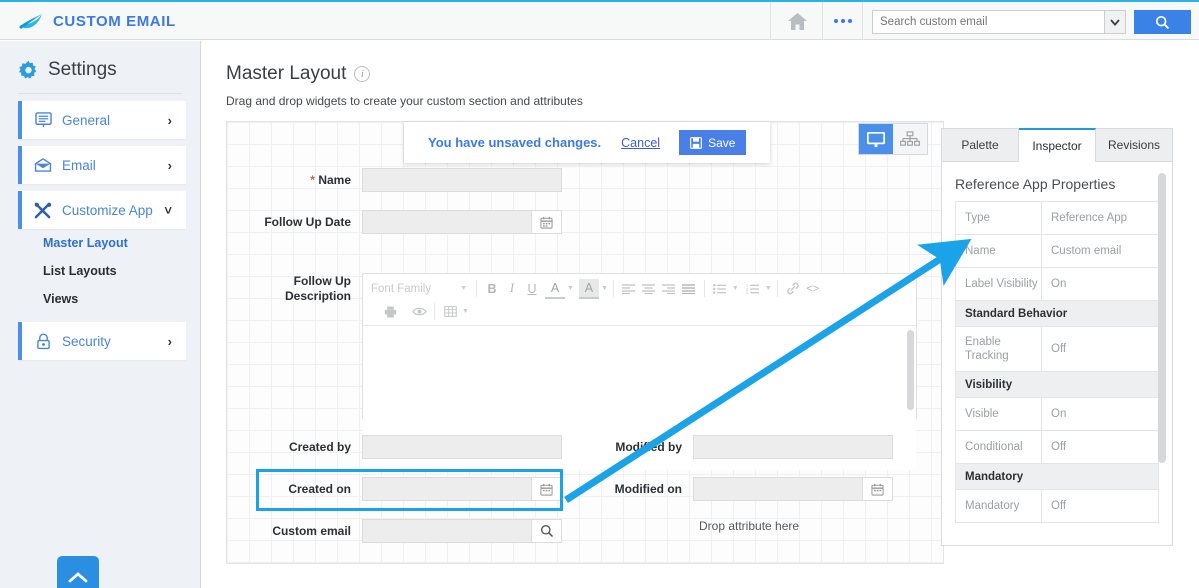 The height and width of the screenshot is (588, 1199). What do you see at coordinates (753, 289) in the screenshot?
I see `numbered-list-button: 123` at bounding box center [753, 289].